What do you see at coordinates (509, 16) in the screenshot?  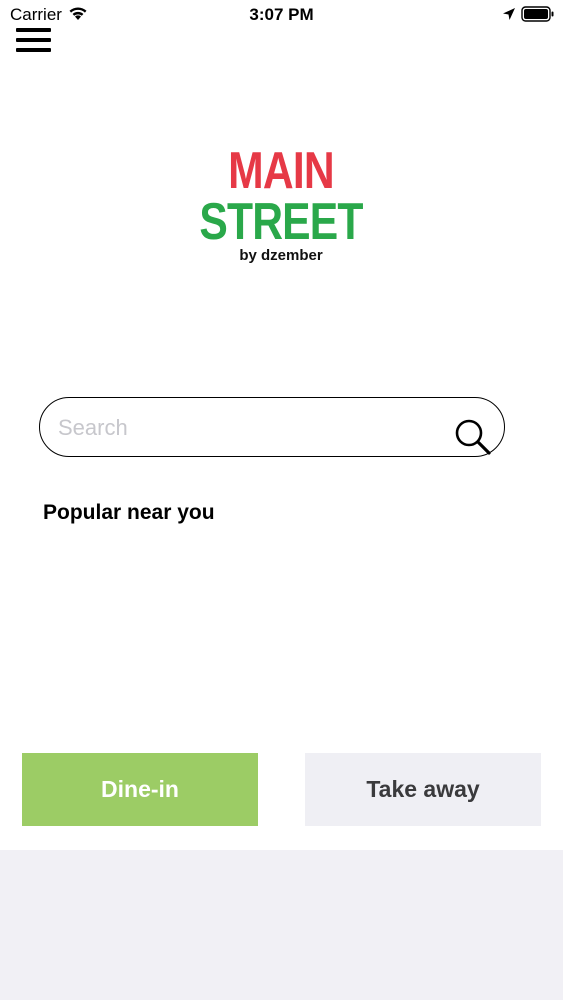 I see `location-arrow-icon` at bounding box center [509, 16].